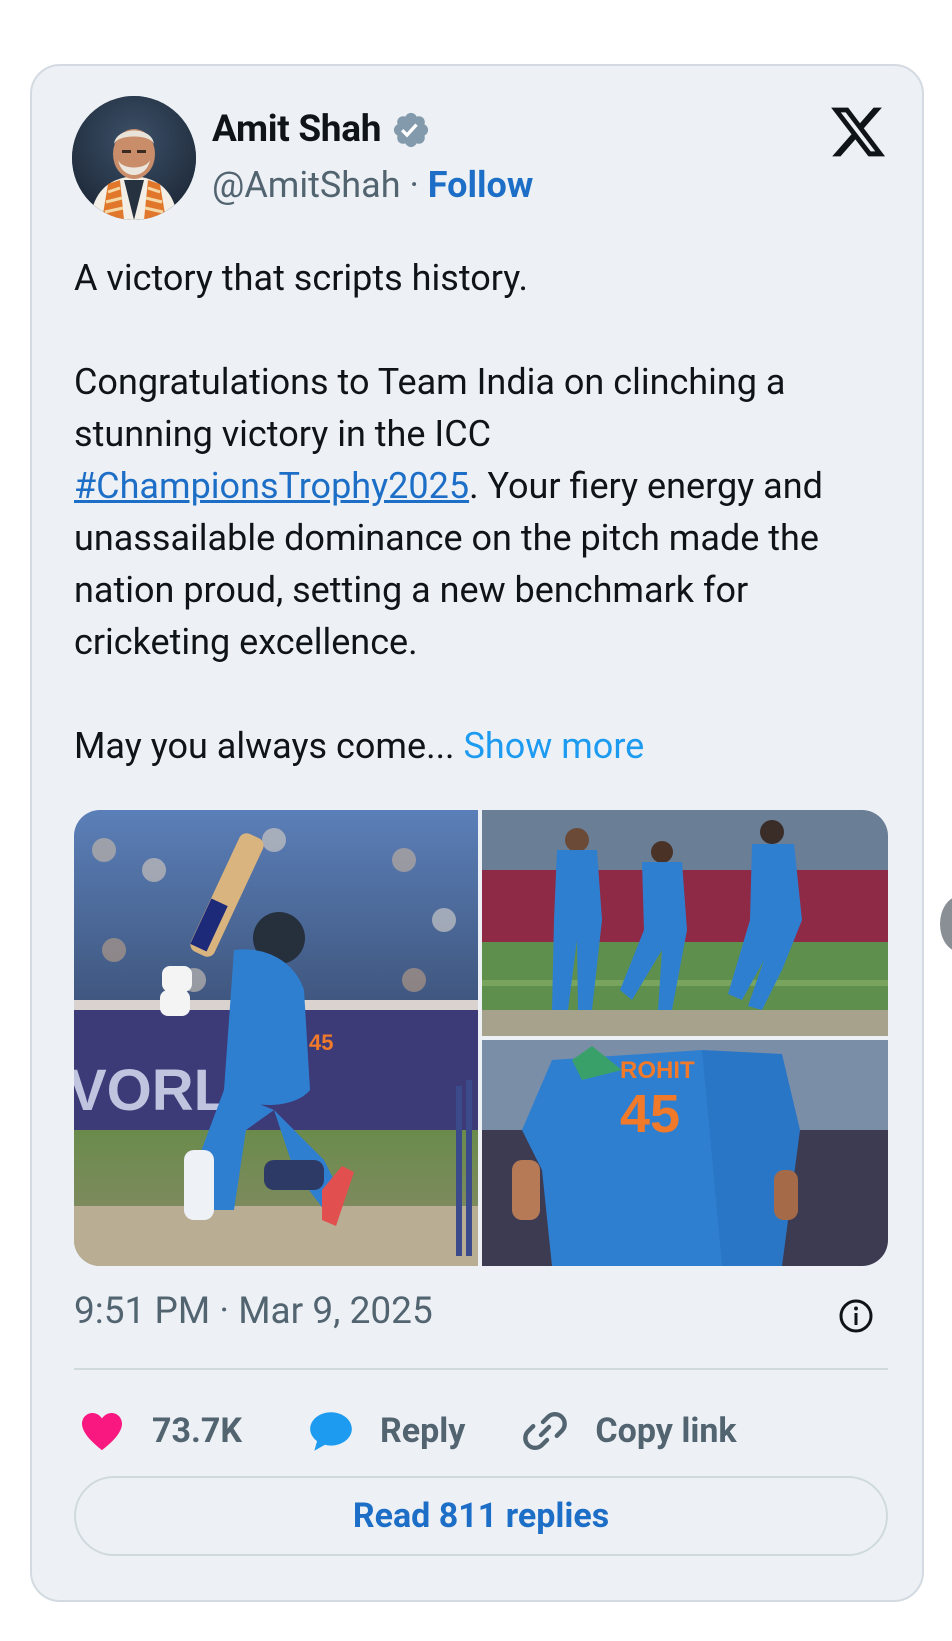 This screenshot has height=1641, width=952. Describe the element at coordinates (481, 185) in the screenshot. I see `follow-button: Follow` at that location.